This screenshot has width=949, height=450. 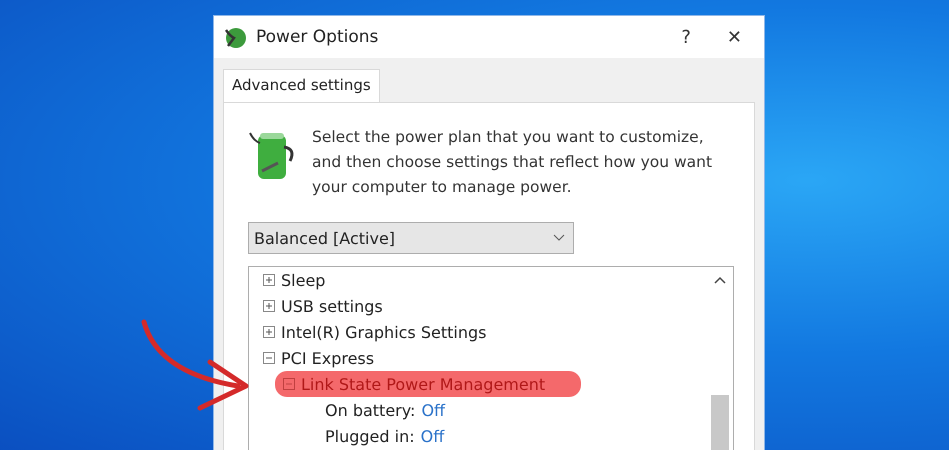 I want to click on setting-label: On battery:, so click(x=370, y=410).